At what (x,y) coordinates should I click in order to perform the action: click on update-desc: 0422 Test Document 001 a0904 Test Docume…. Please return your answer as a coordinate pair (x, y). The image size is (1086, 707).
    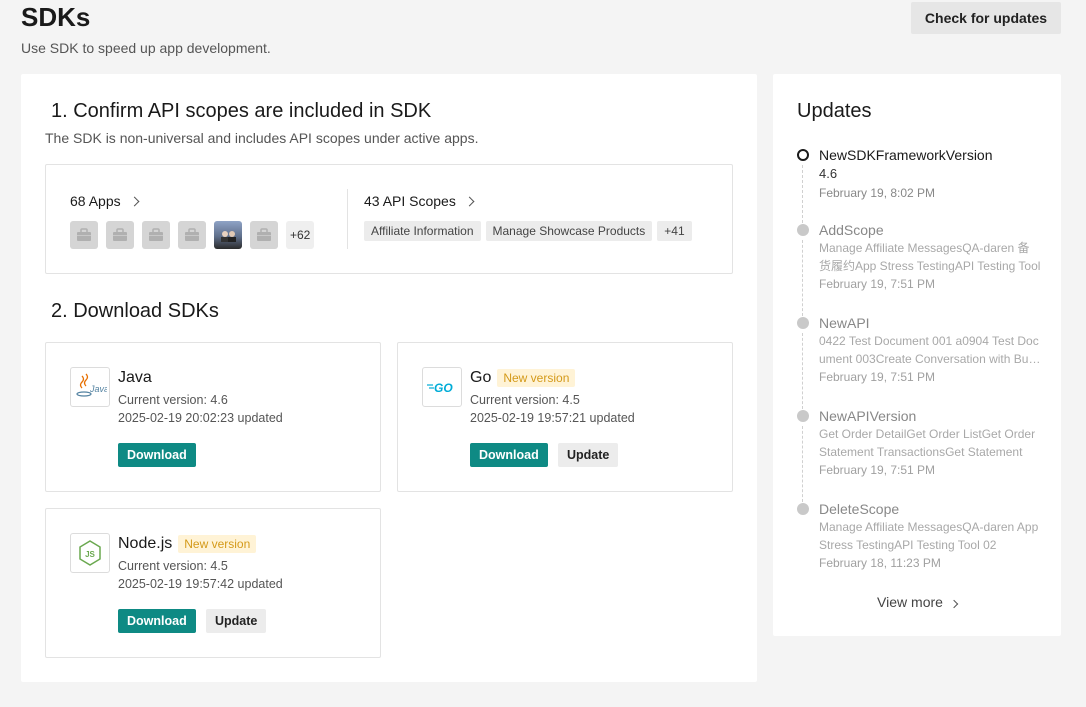
    Looking at the image, I should click on (929, 350).